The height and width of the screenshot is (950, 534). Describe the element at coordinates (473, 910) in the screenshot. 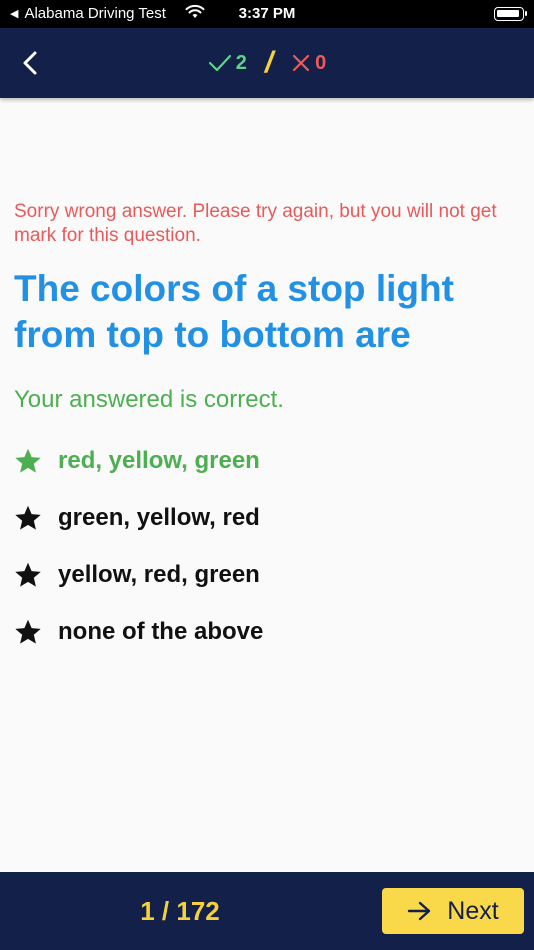

I see `next-button-label: Next` at that location.